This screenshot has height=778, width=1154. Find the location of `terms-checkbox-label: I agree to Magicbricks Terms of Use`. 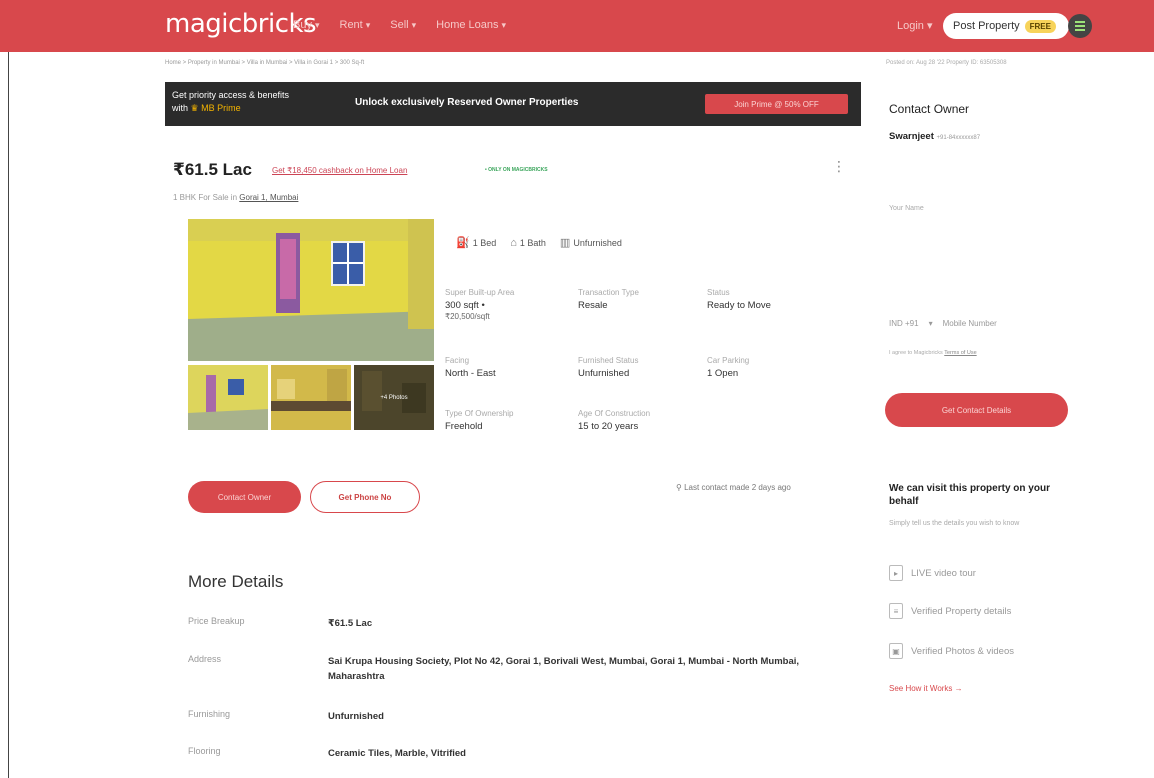

terms-checkbox-label: I agree to Magicbricks Terms of Use is located at coordinates (933, 353).